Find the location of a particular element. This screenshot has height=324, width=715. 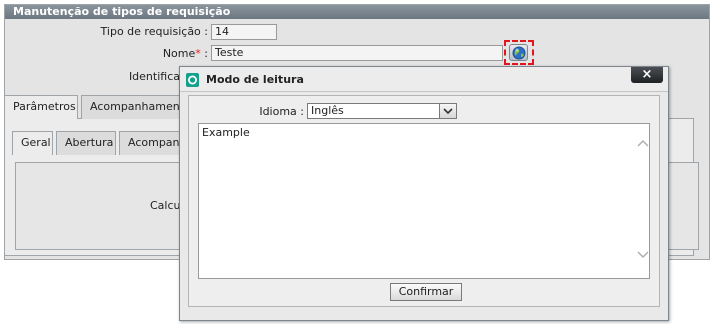

nome-label-text: Nome is located at coordinates (179, 53).